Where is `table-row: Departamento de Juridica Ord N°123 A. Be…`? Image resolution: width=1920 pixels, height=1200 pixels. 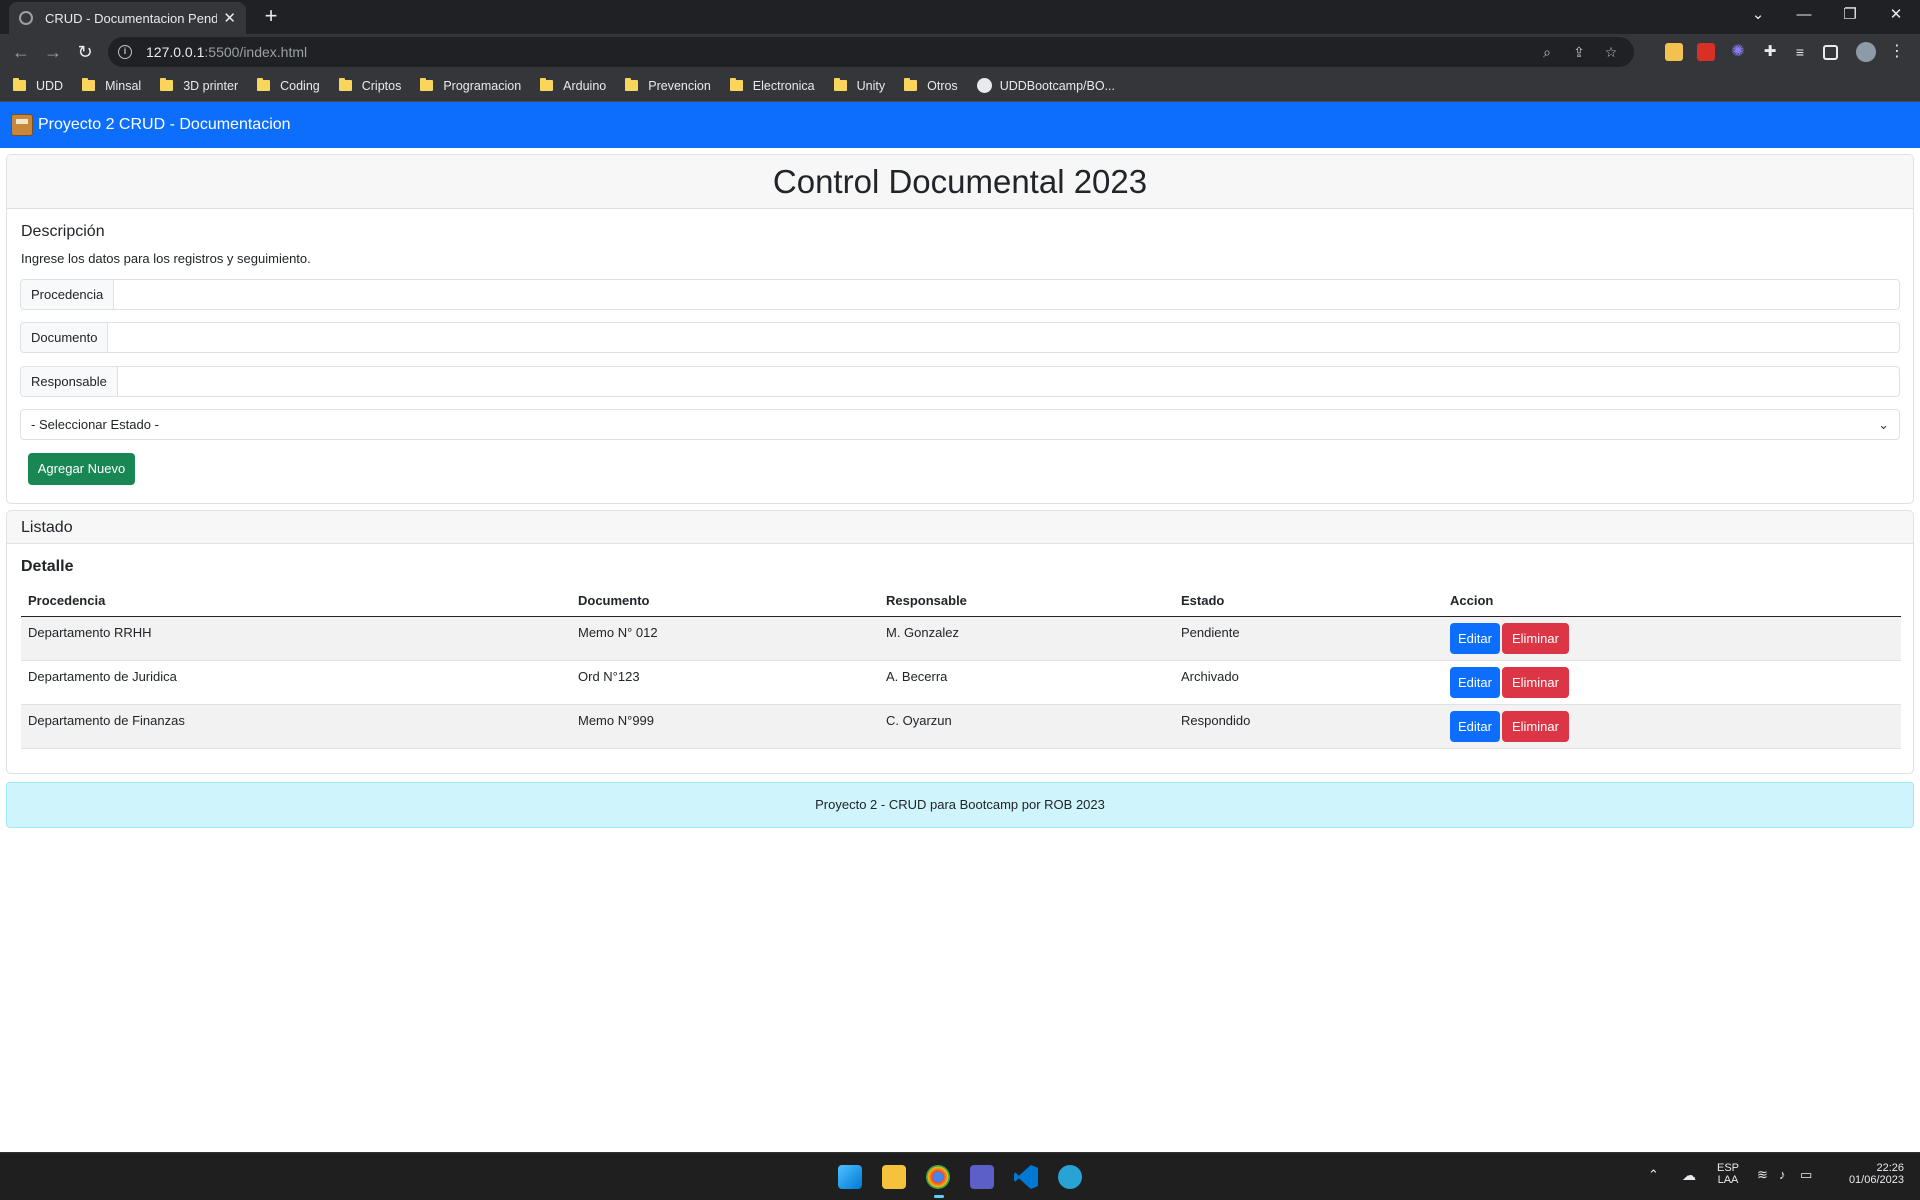 table-row: Departamento de Juridica Ord N°123 A. Be… is located at coordinates (961, 682).